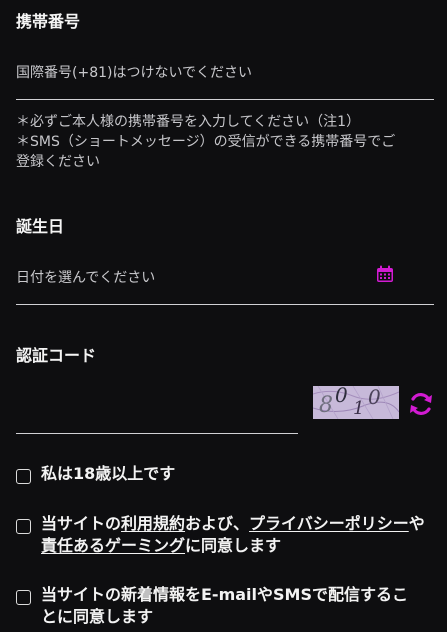 Image resolution: width=447 pixels, height=632 pixels. Describe the element at coordinates (23, 597) in the screenshot. I see `newsletter-checkbox` at that location.